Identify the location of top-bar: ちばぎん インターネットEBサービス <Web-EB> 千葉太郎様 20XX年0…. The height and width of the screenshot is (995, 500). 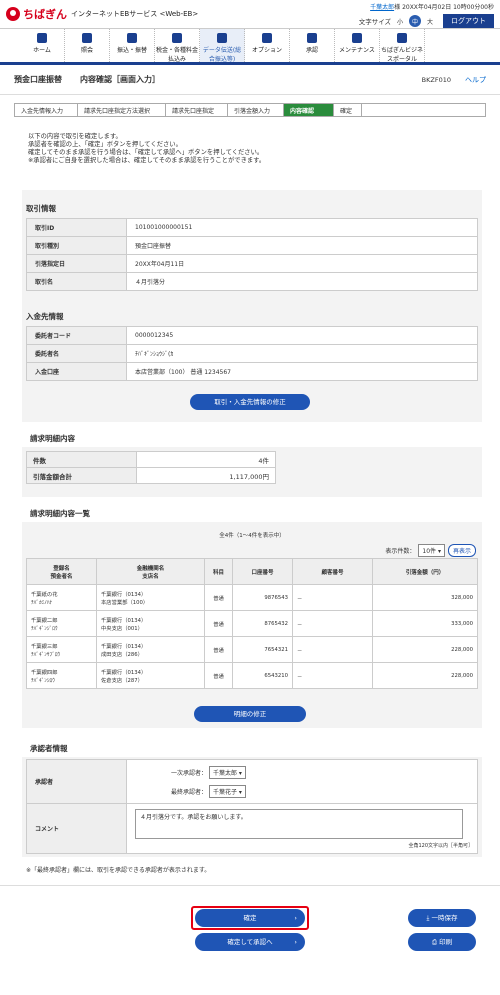
(250, 14).